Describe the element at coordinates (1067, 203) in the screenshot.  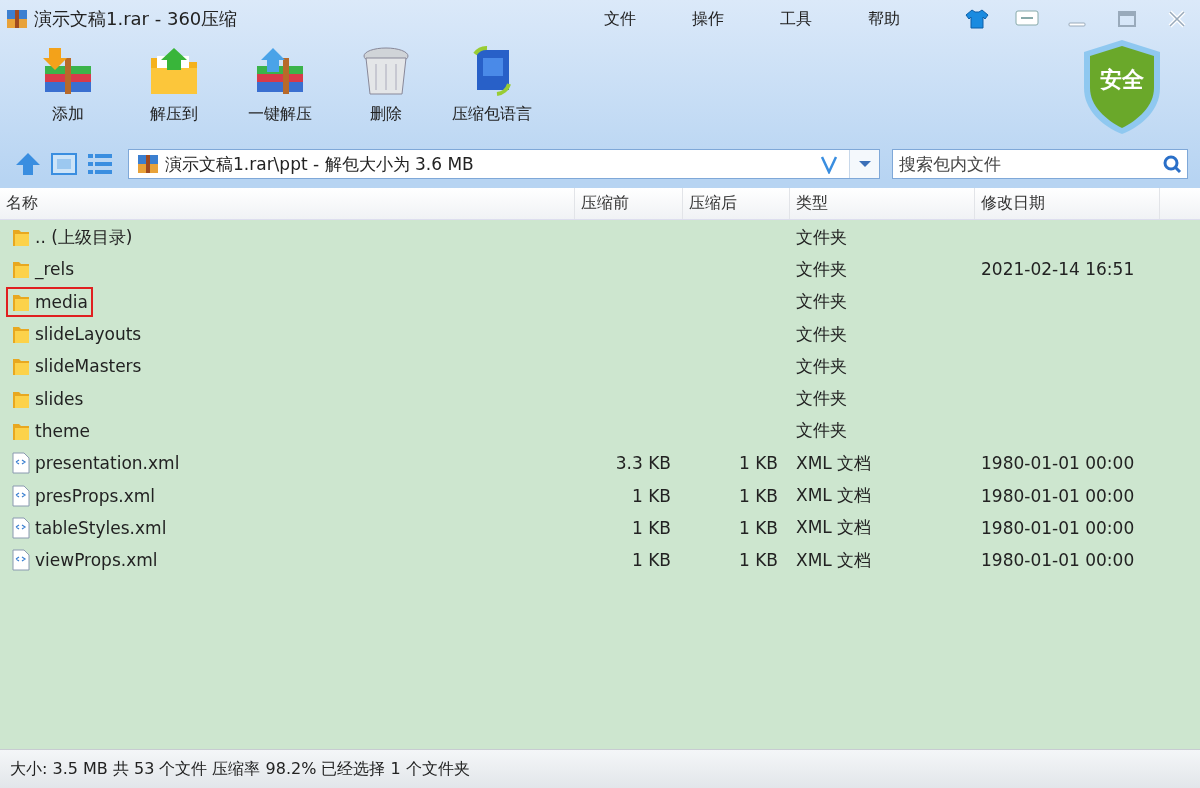
I see `column-header: 修改日期` at that location.